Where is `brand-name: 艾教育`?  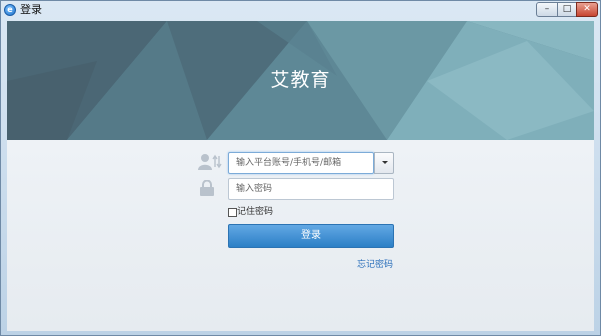
brand-name: 艾教育 is located at coordinates (300, 80).